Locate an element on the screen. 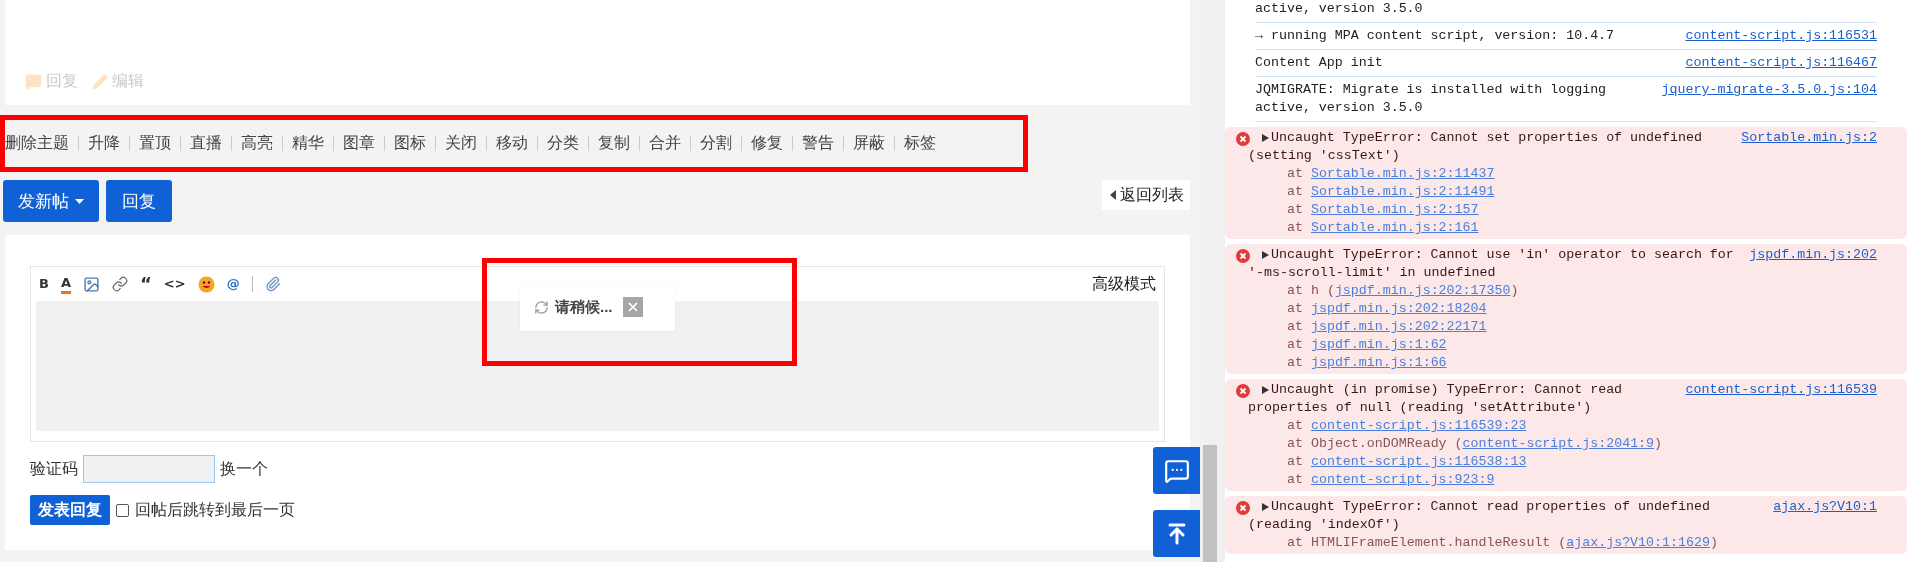  caret-down-icon is located at coordinates (79, 201).